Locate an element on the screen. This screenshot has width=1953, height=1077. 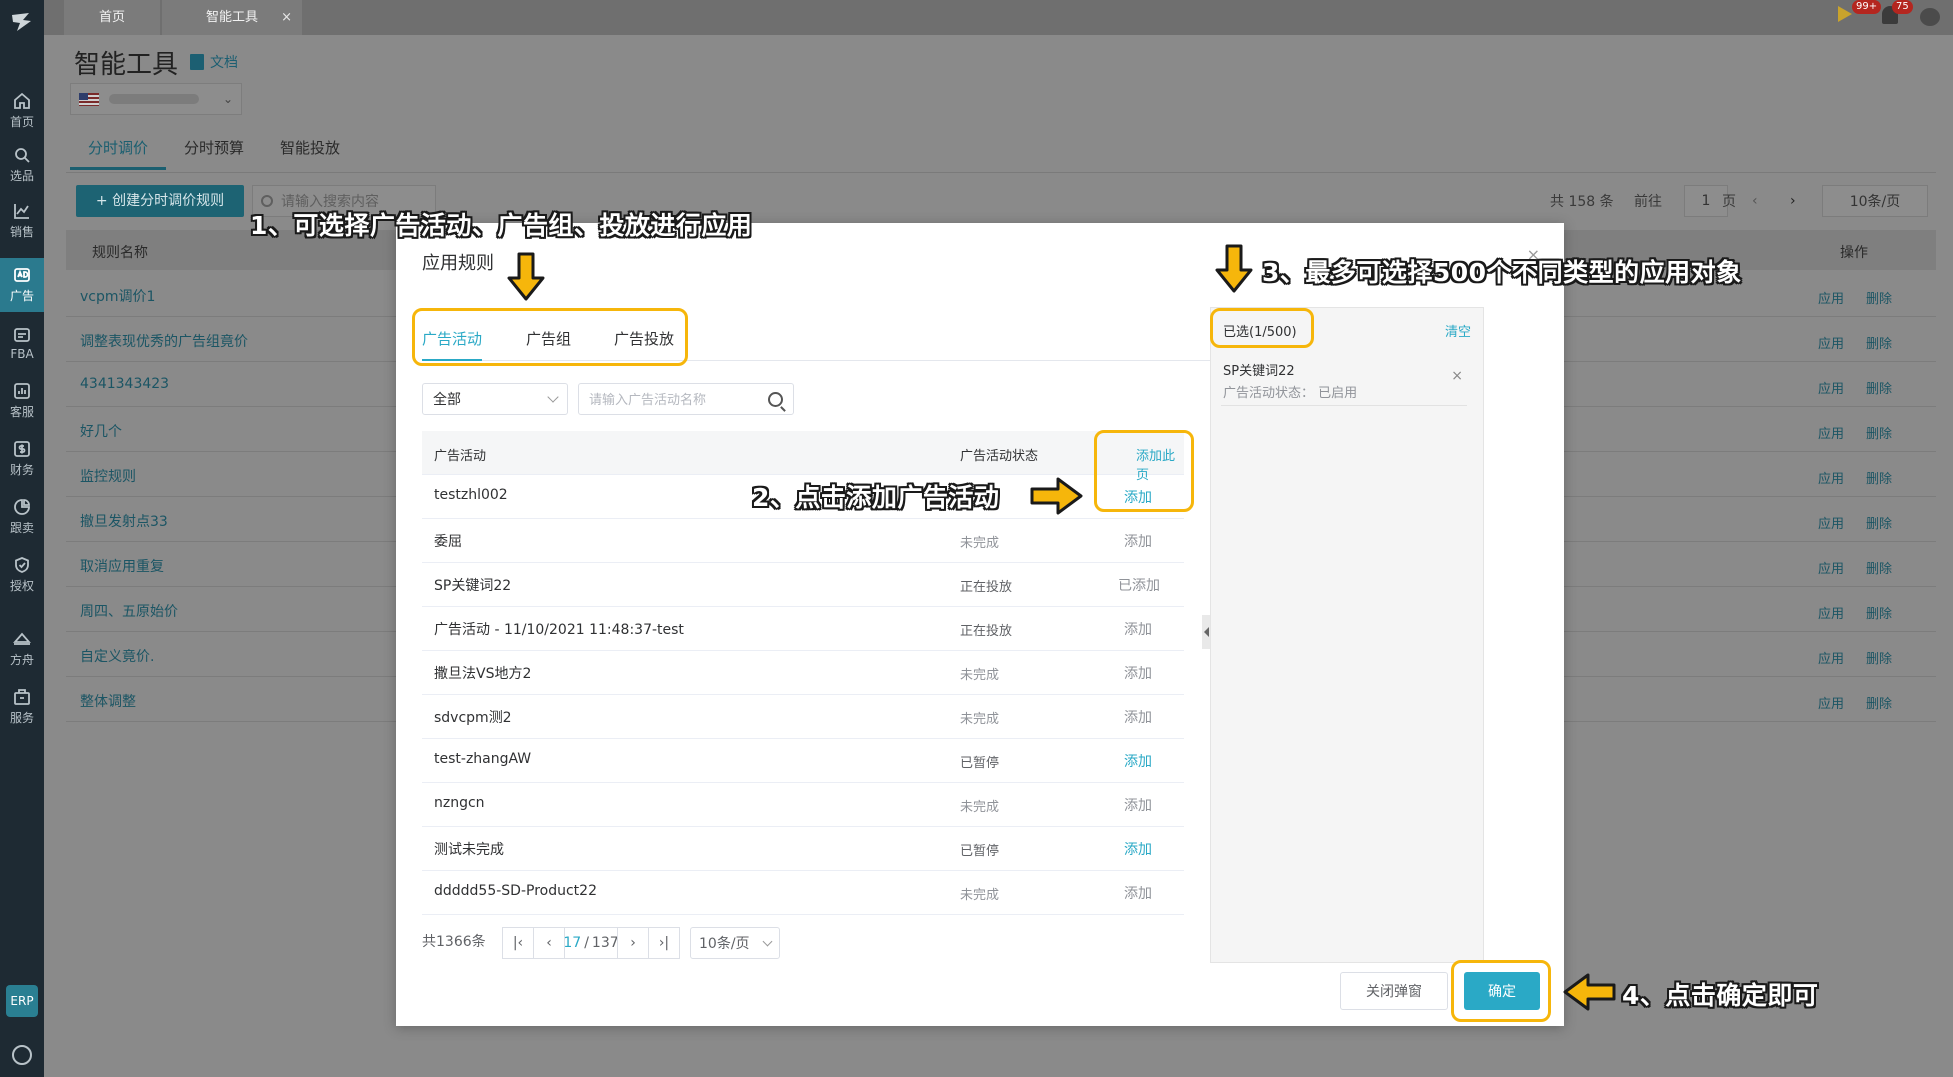
rule-name: 监控规则 is located at coordinates (108, 476).